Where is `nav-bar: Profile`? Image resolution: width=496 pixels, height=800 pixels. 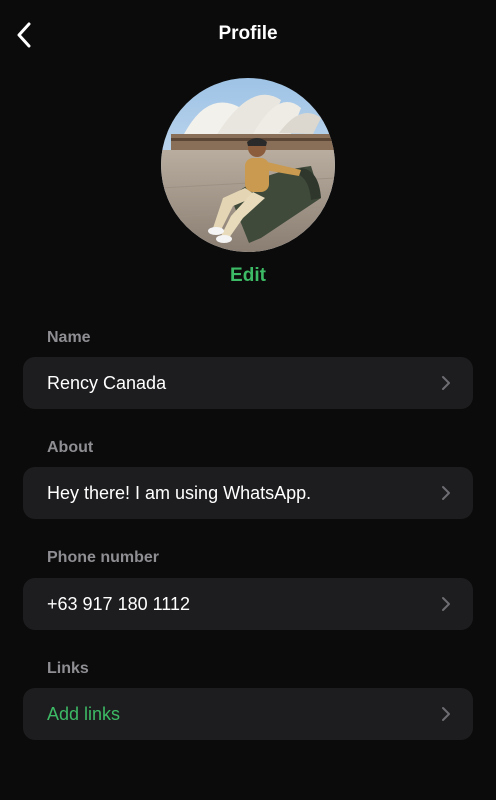 nav-bar: Profile is located at coordinates (248, 35).